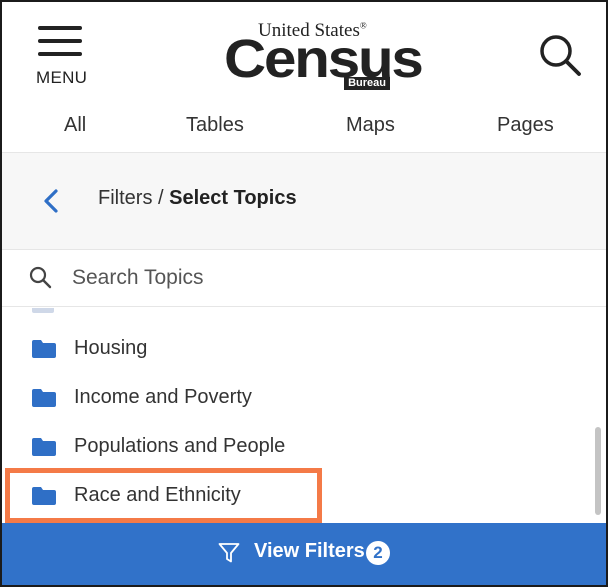 The width and height of the screenshot is (608, 587). I want to click on topic-search-row, so click(304, 279).